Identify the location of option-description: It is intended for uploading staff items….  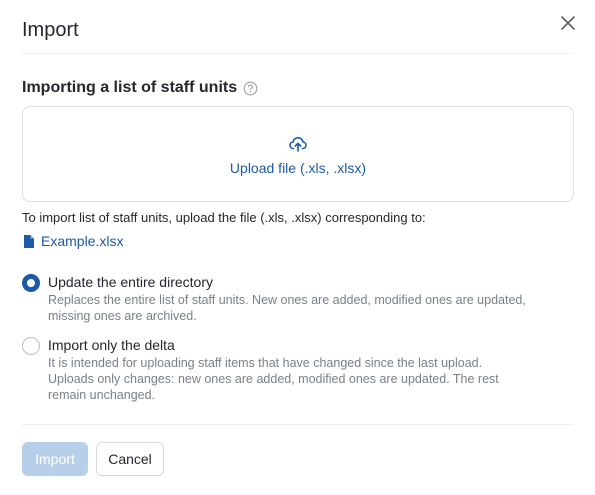
(273, 379).